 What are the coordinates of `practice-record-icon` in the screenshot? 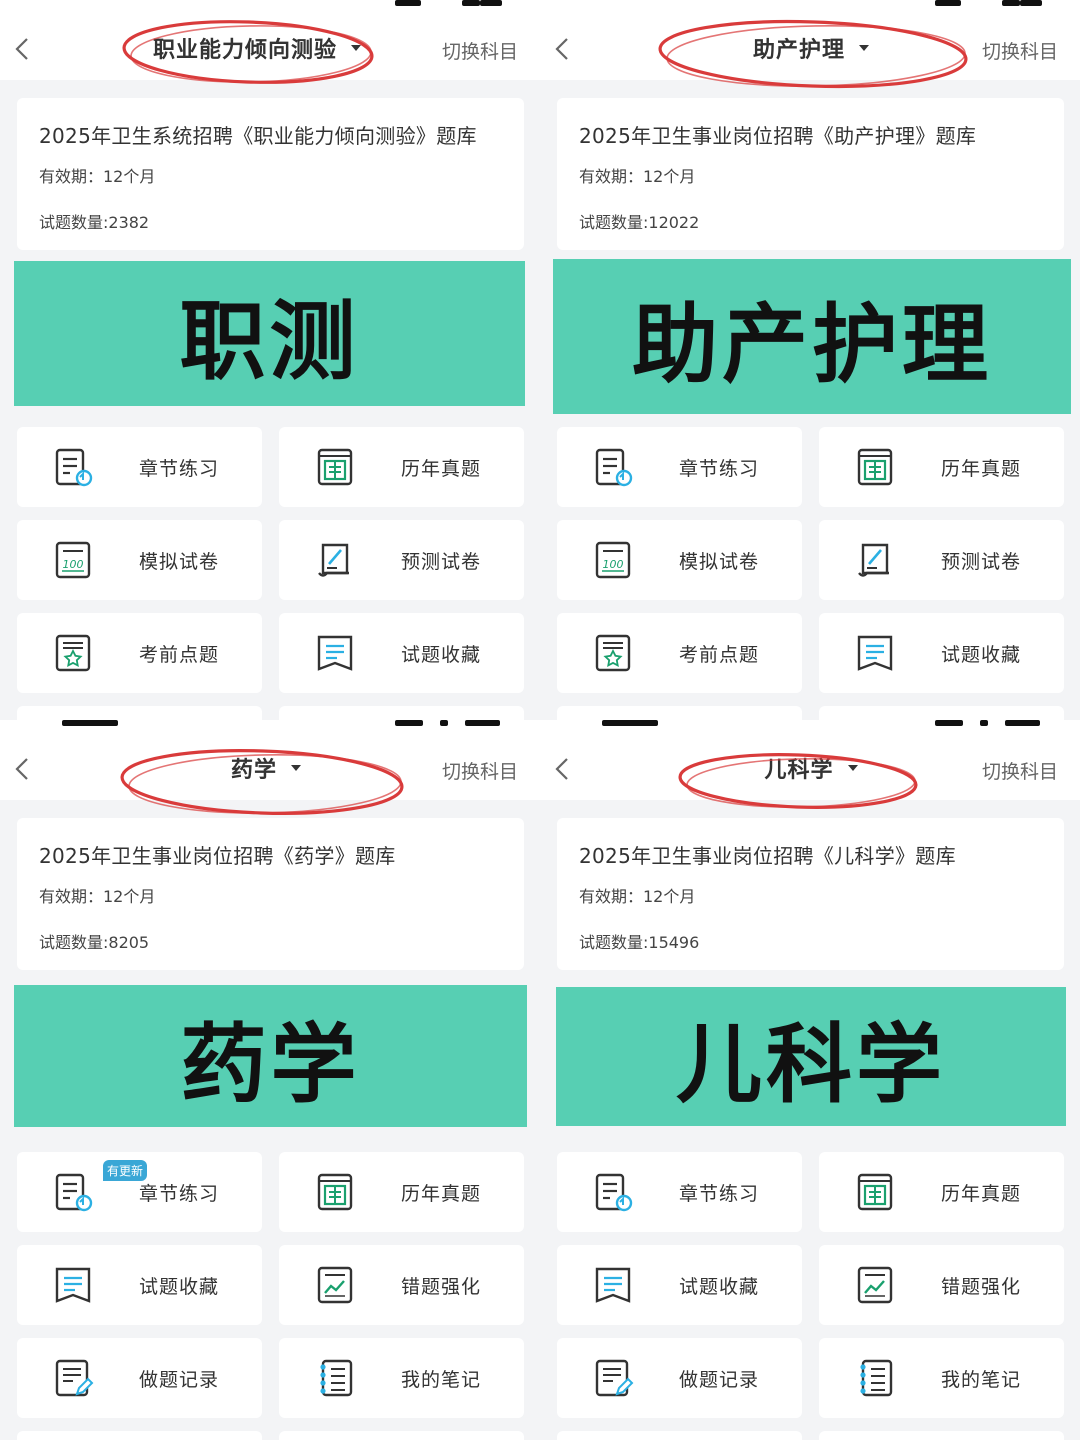 It's located at (74, 1378).